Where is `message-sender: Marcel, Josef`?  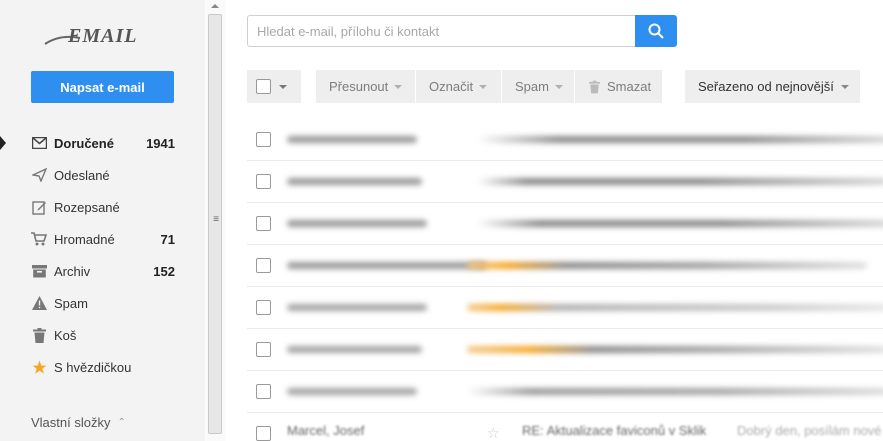
message-sender: Marcel, Josef is located at coordinates (326, 430).